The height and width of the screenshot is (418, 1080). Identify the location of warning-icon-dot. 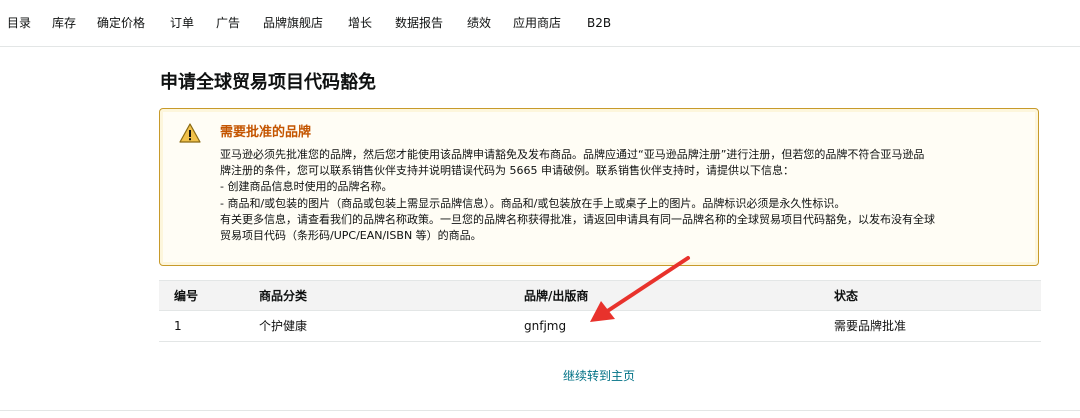
(190, 139).